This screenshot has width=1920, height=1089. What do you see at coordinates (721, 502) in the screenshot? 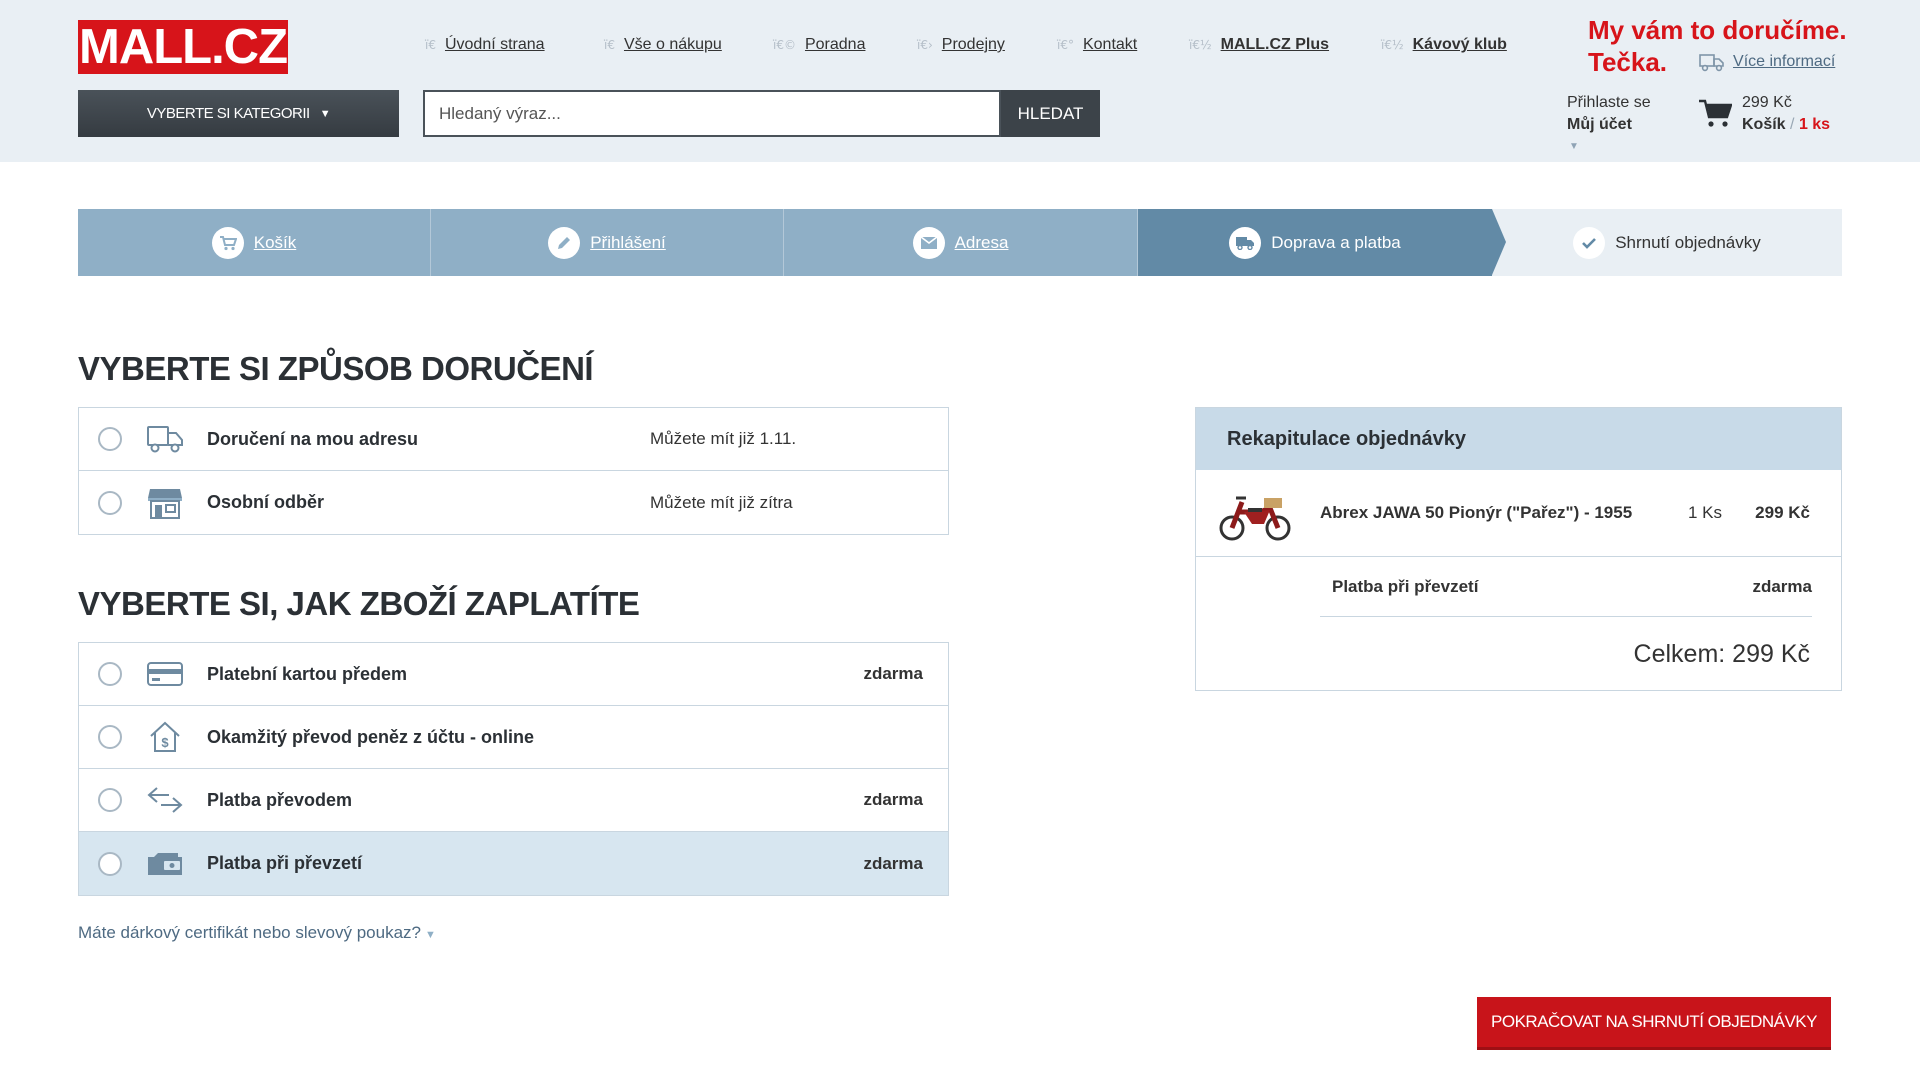
I see `delivery-date: Můžete mít již zítra` at bounding box center [721, 502].